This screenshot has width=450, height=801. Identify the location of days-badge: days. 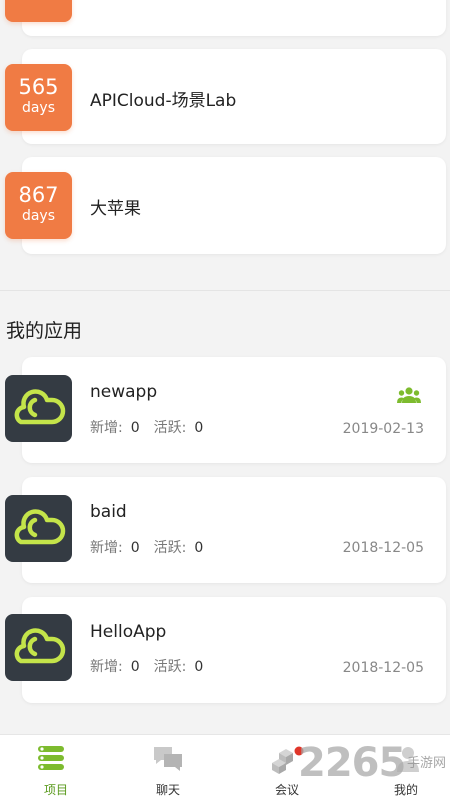
(38, 11).